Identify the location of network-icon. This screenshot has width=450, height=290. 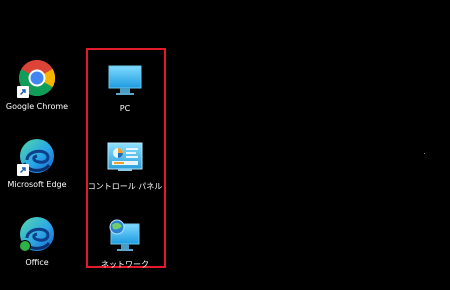
(125, 236).